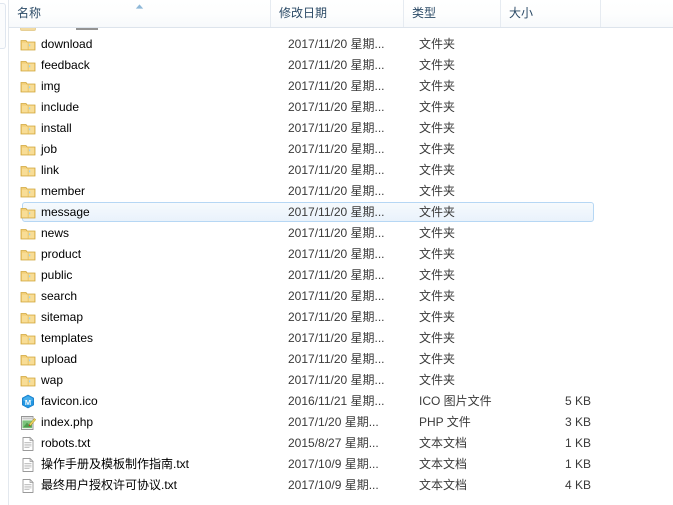 Image resolution: width=673 pixels, height=505 pixels. I want to click on file-name-cell: sitemap, so click(62, 317).